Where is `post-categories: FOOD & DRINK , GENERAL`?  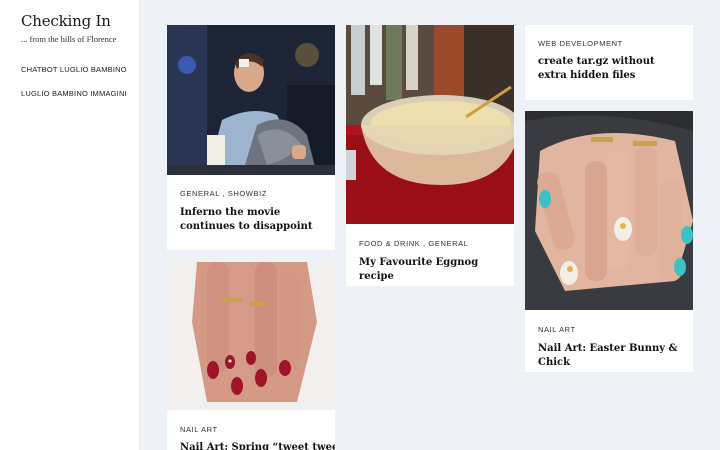 post-categories: FOOD & DRINK , GENERAL is located at coordinates (413, 243).